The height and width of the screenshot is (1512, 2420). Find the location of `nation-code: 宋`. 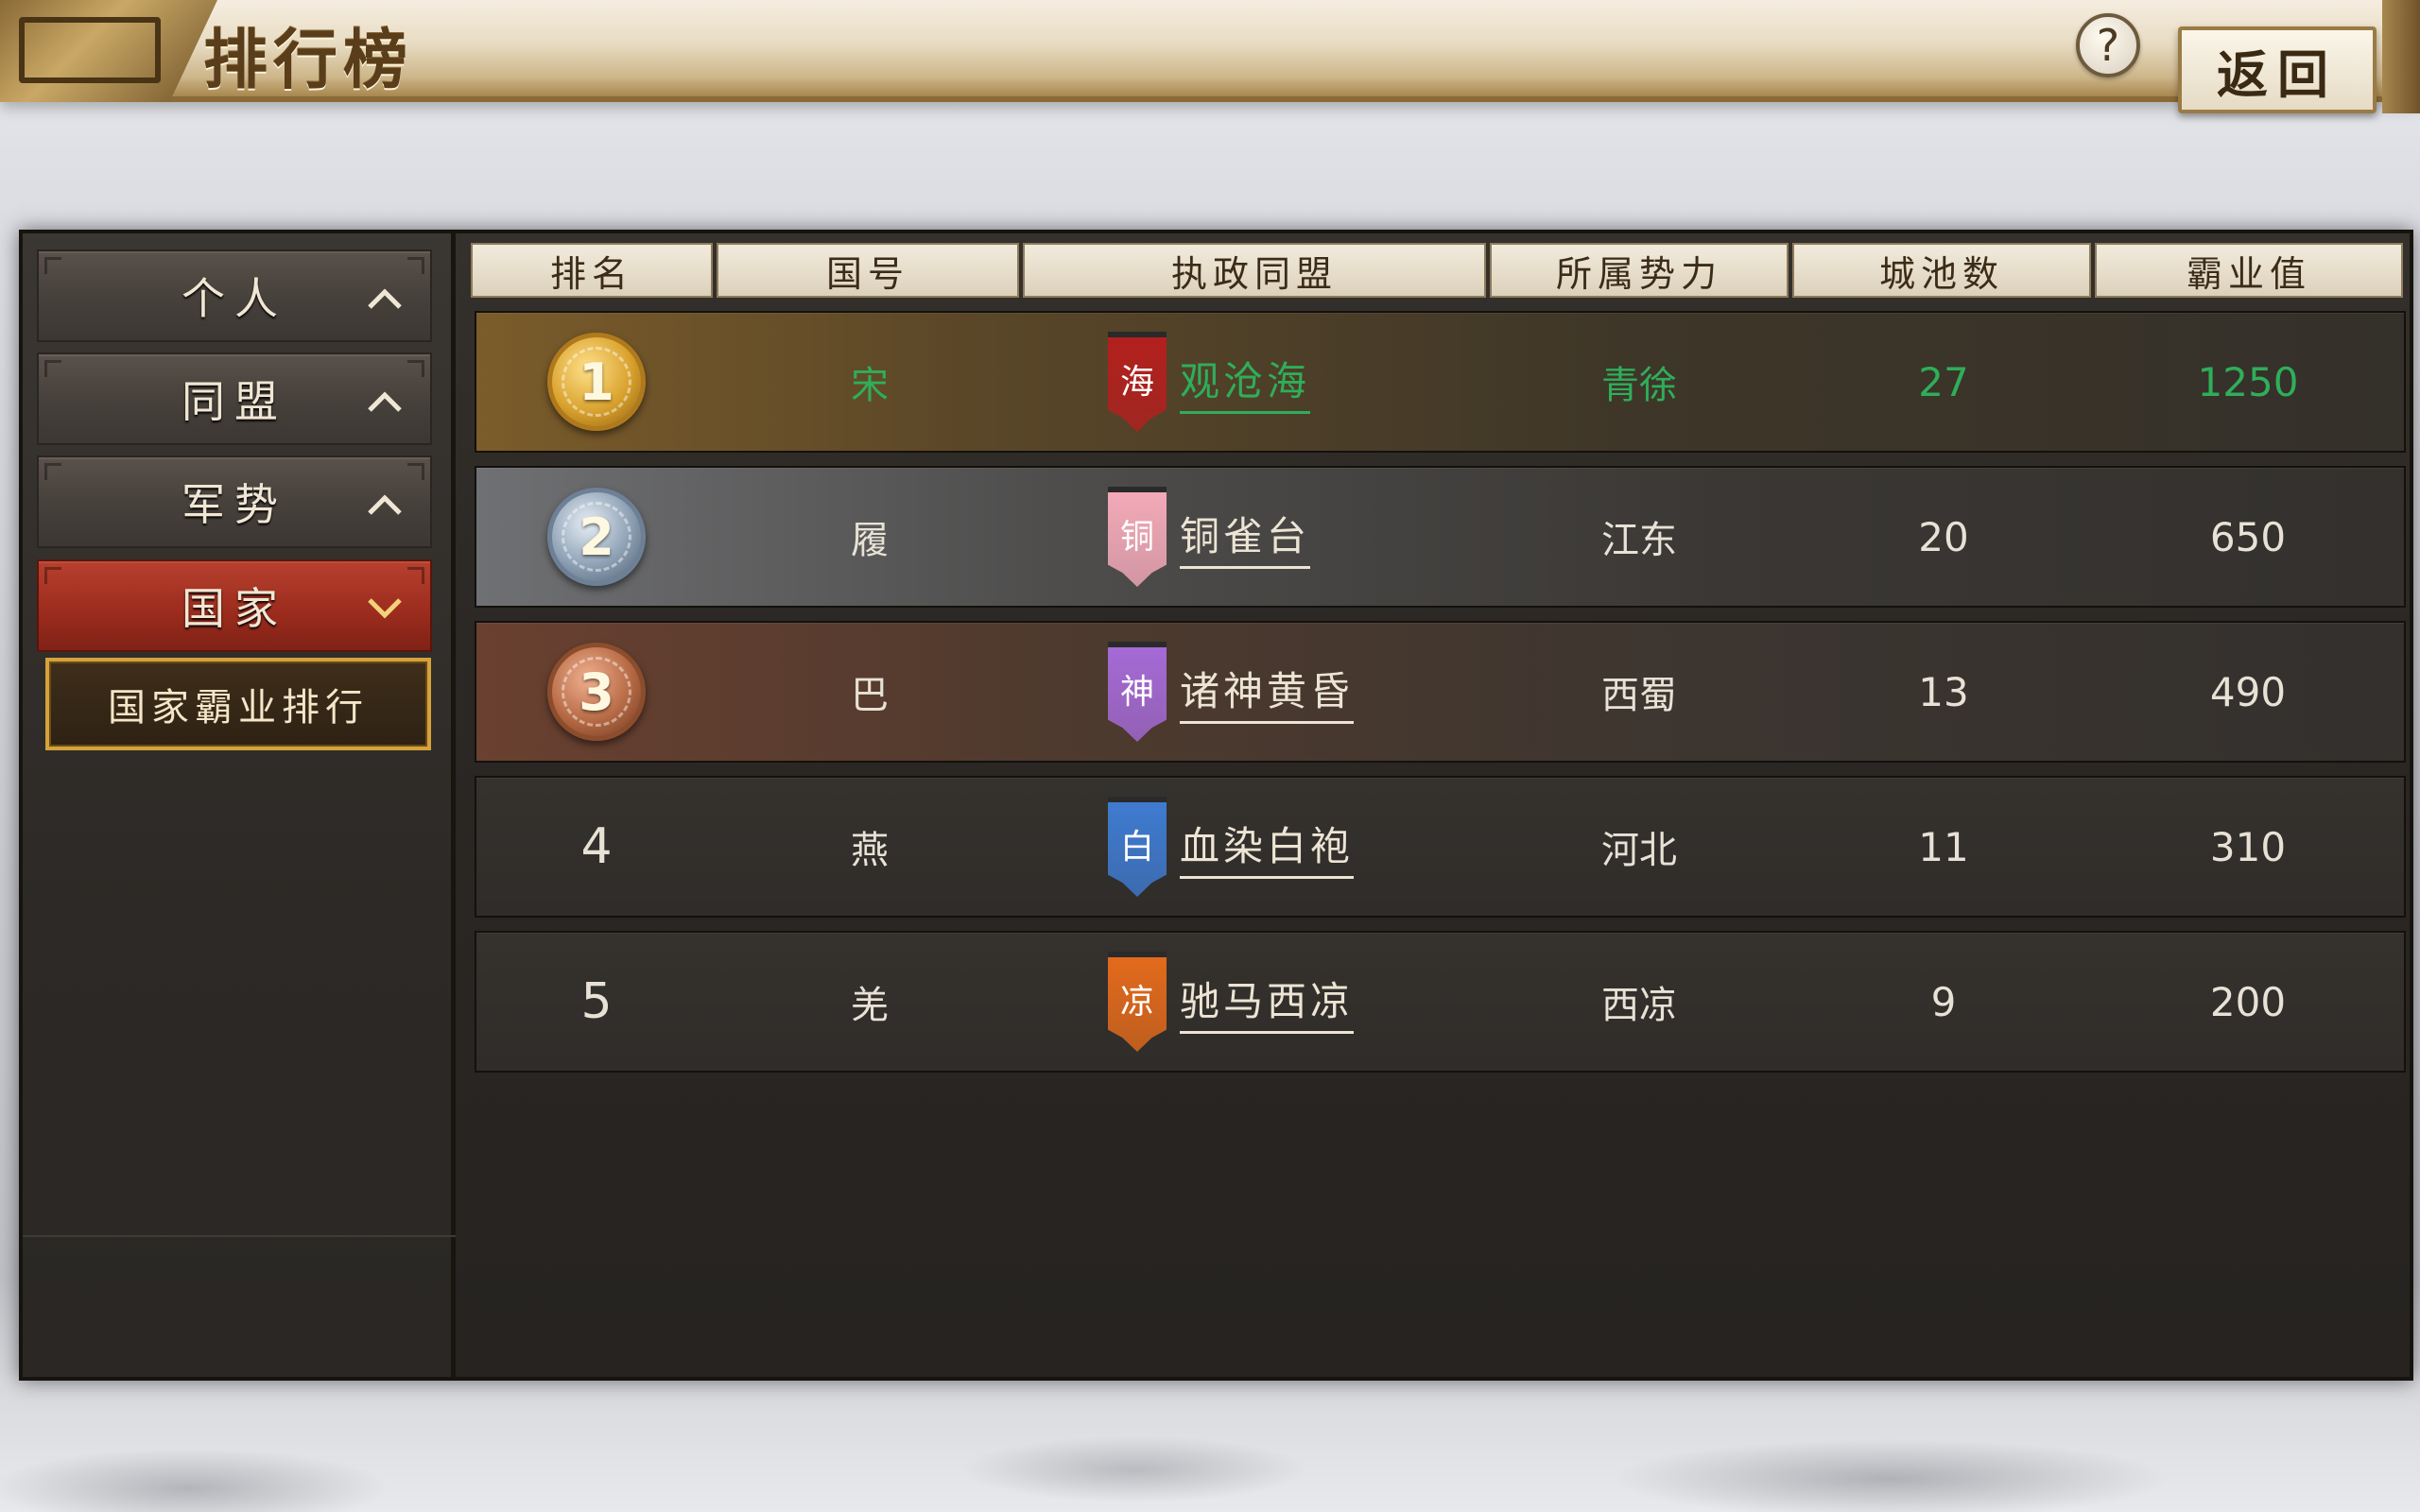

nation-code: 宋 is located at coordinates (870, 385).